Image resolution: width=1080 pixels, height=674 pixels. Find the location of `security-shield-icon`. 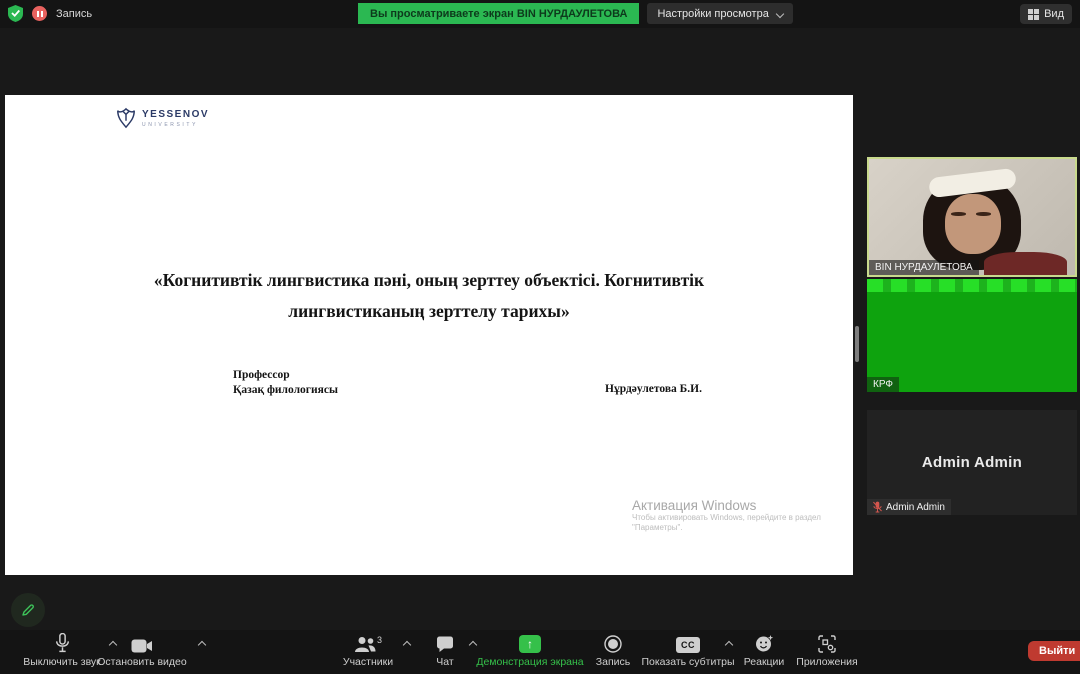

security-shield-icon is located at coordinates (15, 13).